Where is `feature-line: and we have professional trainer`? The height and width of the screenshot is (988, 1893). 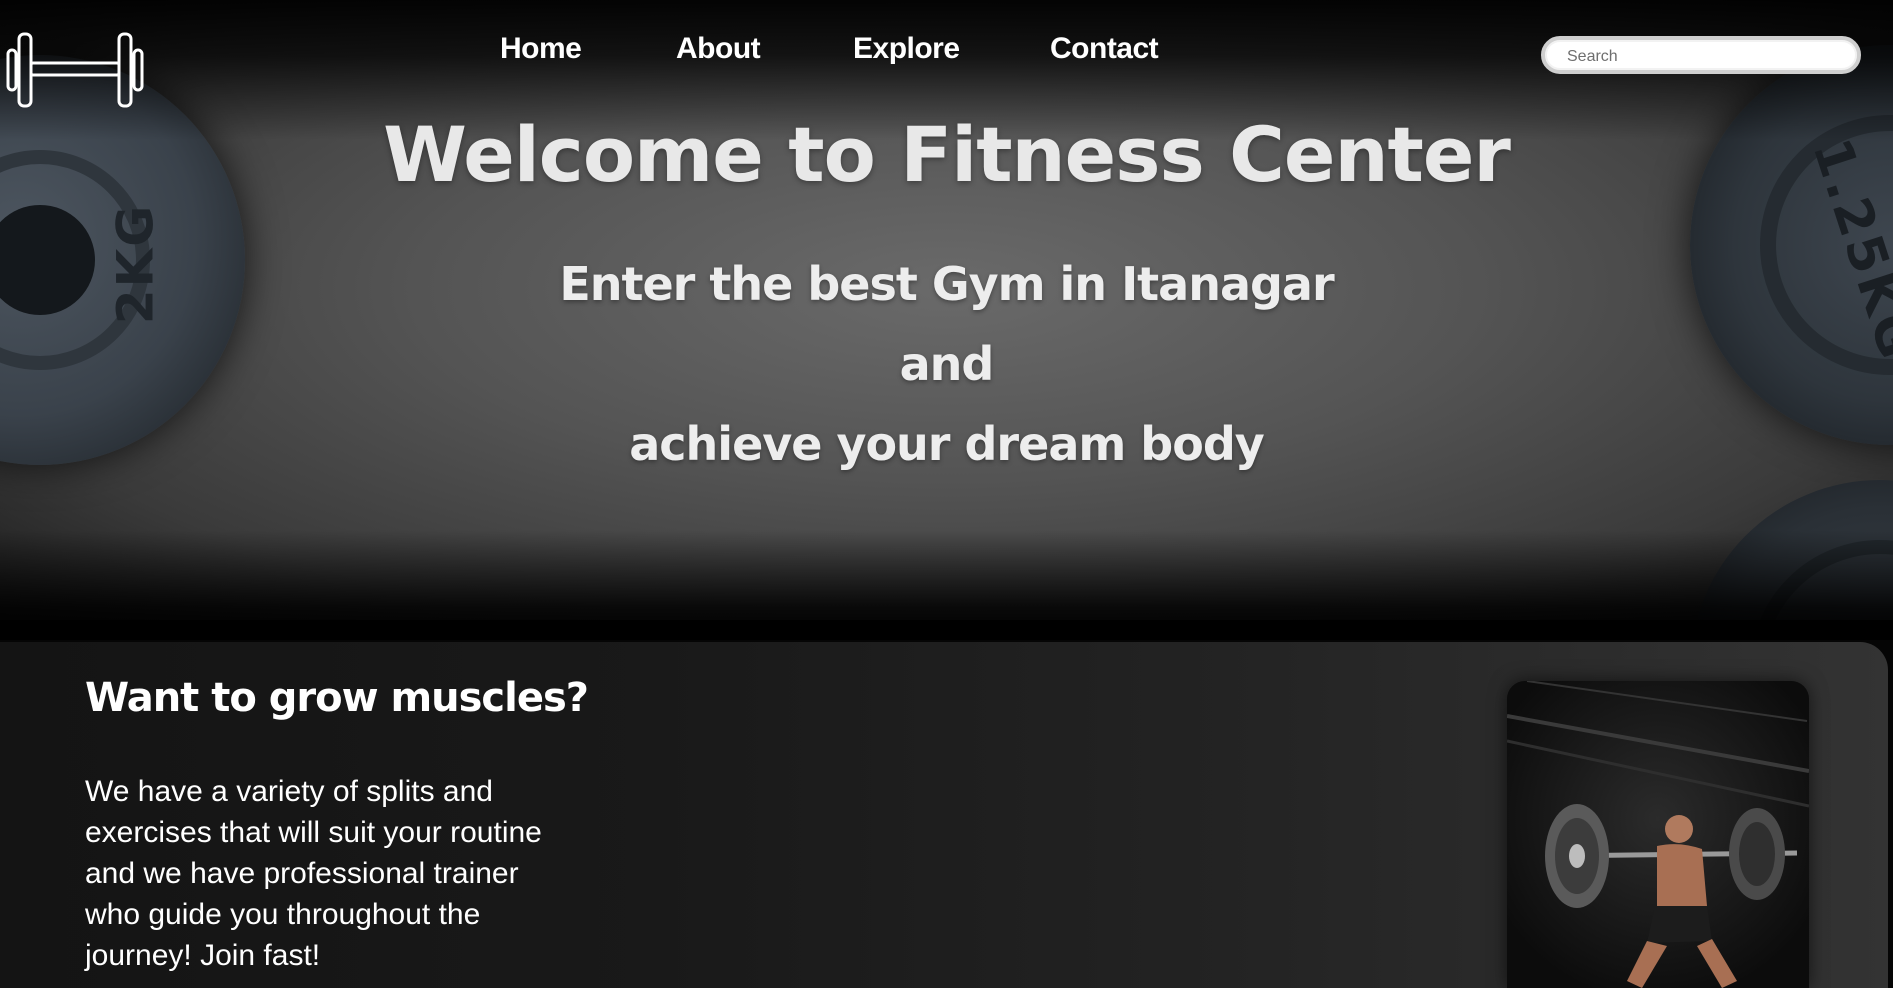 feature-line: and we have professional trainer is located at coordinates (302, 873).